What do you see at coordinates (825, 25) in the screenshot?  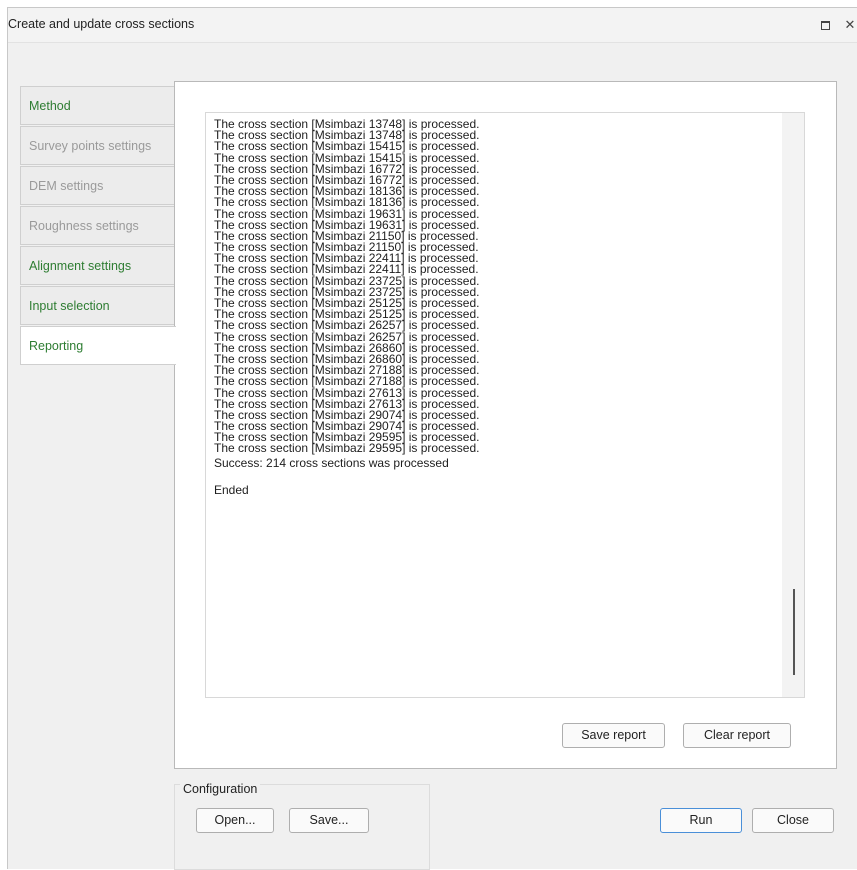 I see `maximize-icon` at bounding box center [825, 25].